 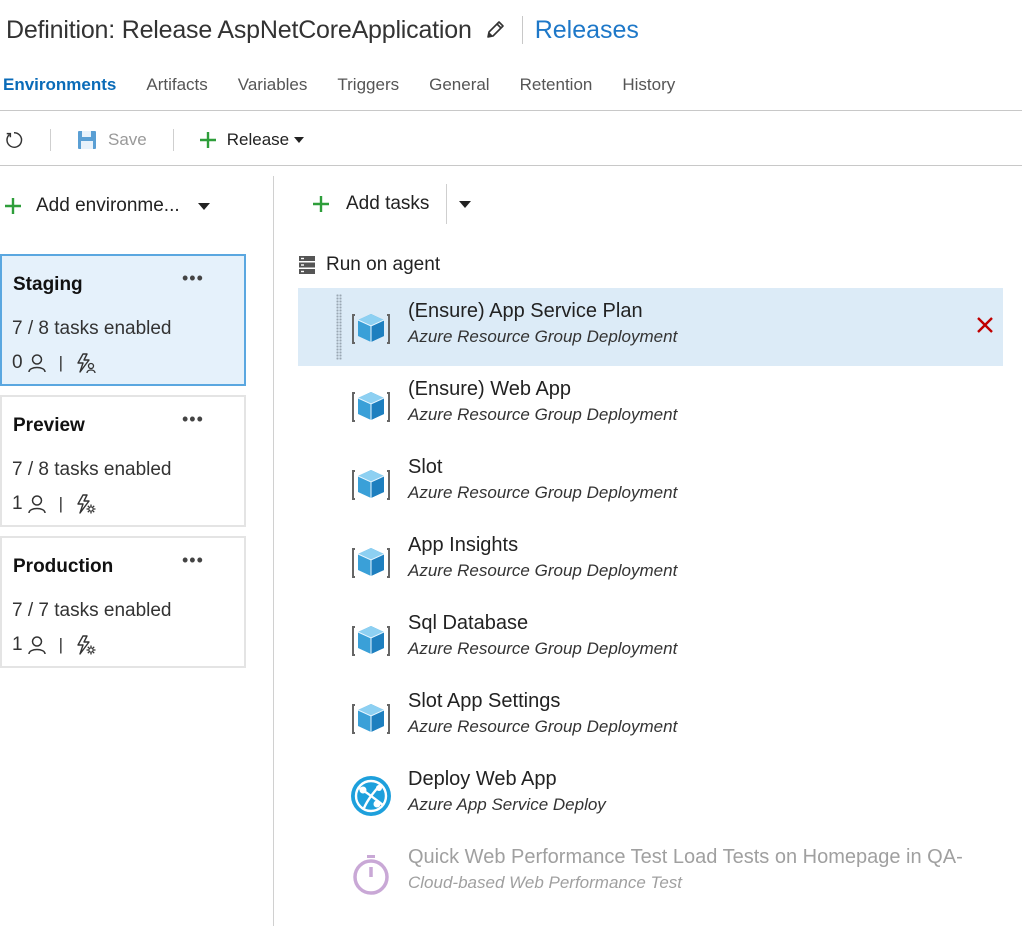 I want to click on app-service-globe-icon, so click(x=371, y=796).